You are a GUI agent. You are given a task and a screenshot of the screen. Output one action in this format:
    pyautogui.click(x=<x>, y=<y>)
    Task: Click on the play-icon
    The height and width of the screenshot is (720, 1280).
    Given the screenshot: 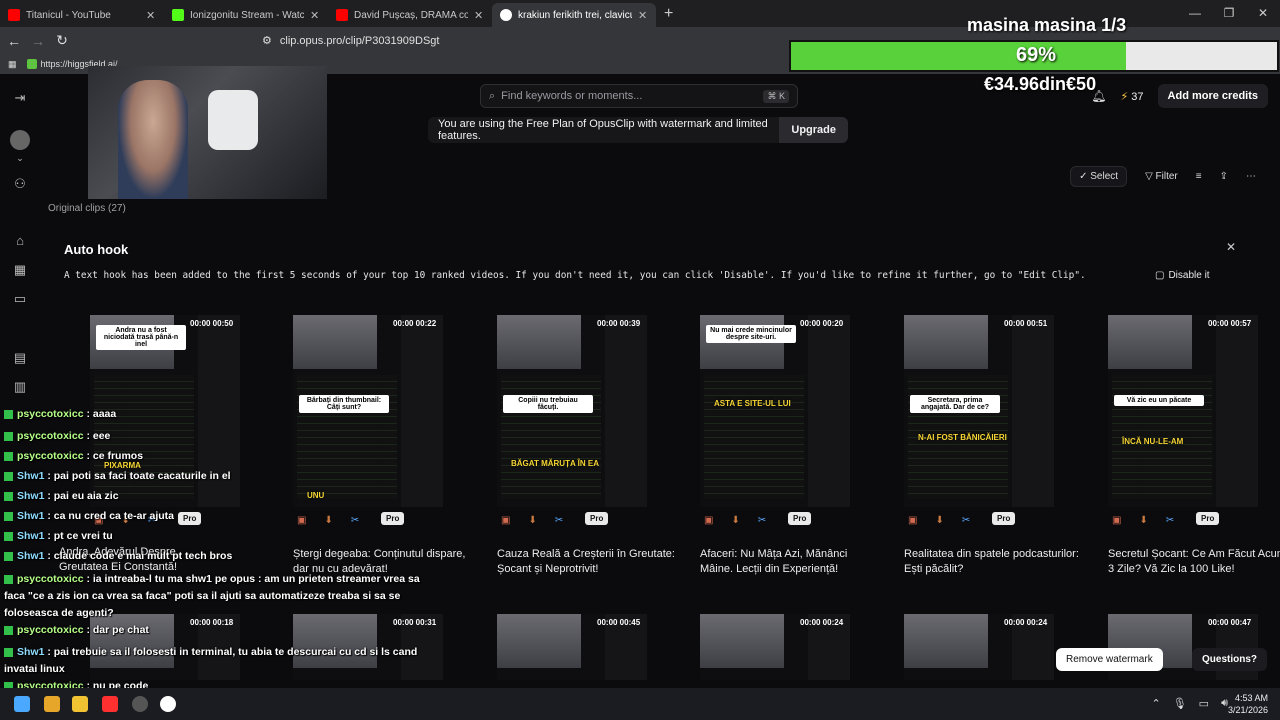 What is the action you would take?
    pyautogui.click(x=168, y=704)
    